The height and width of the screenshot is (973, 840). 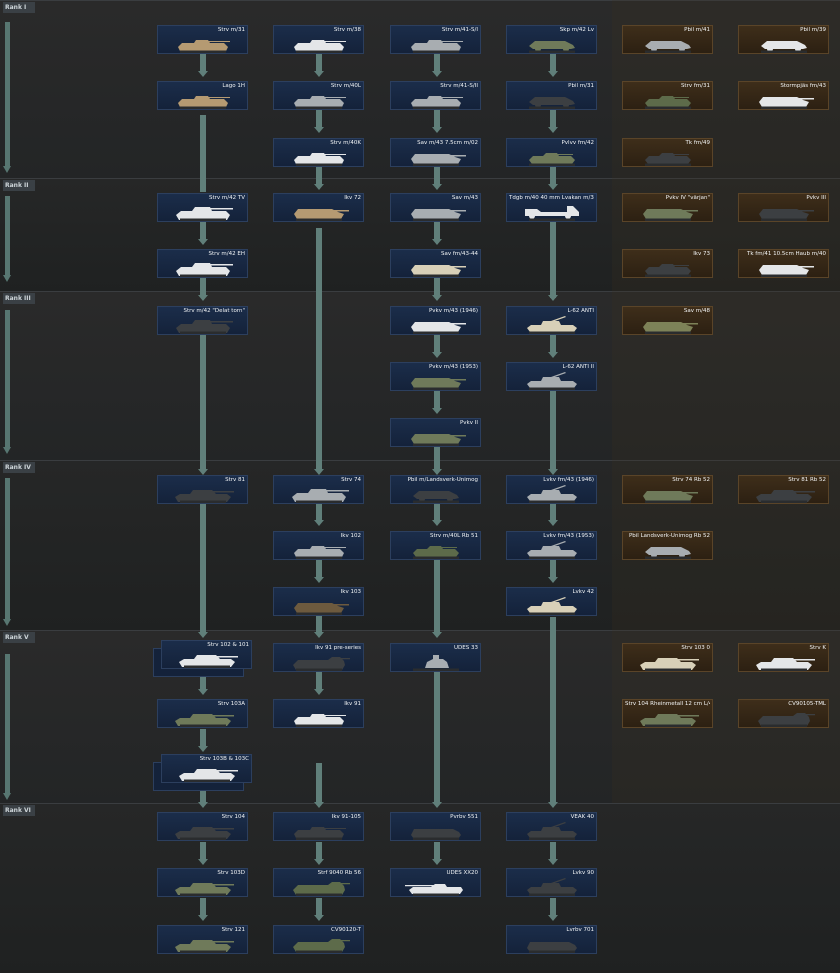 What do you see at coordinates (551, 95) in the screenshot?
I see `vehicle-card-pbil-m31: Pbil m/31` at bounding box center [551, 95].